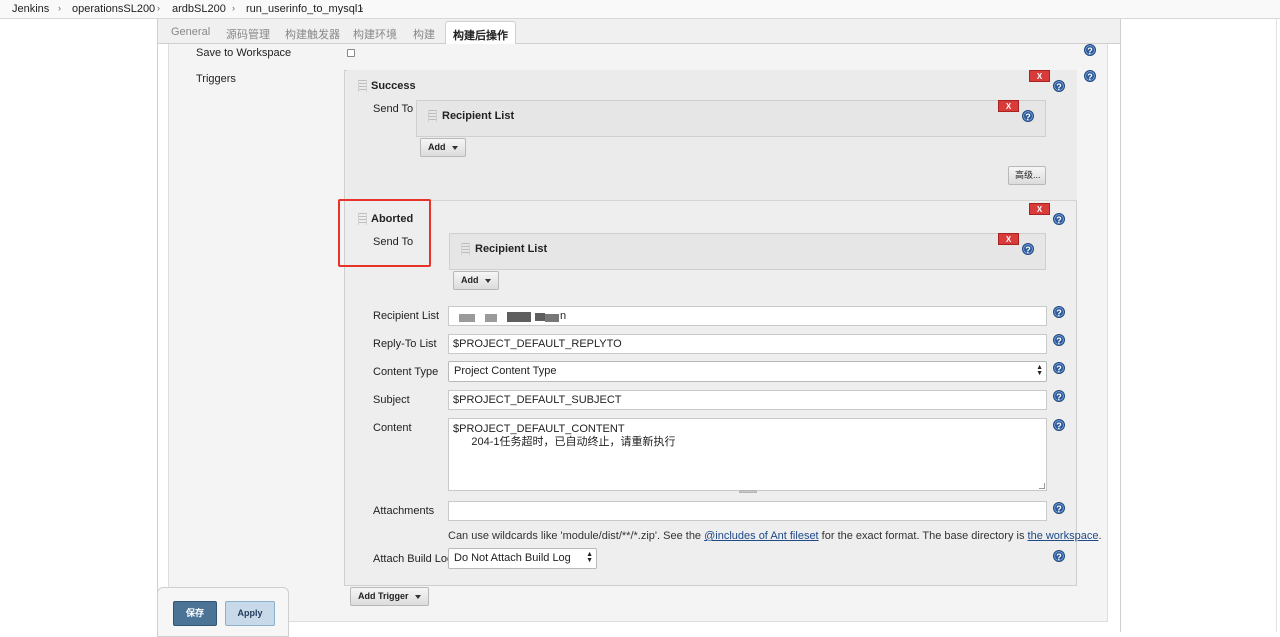 This screenshot has height=637, width=1280. What do you see at coordinates (512, 558) in the screenshot?
I see `attach-build-log-value: Do Not Attach Build Log` at bounding box center [512, 558].